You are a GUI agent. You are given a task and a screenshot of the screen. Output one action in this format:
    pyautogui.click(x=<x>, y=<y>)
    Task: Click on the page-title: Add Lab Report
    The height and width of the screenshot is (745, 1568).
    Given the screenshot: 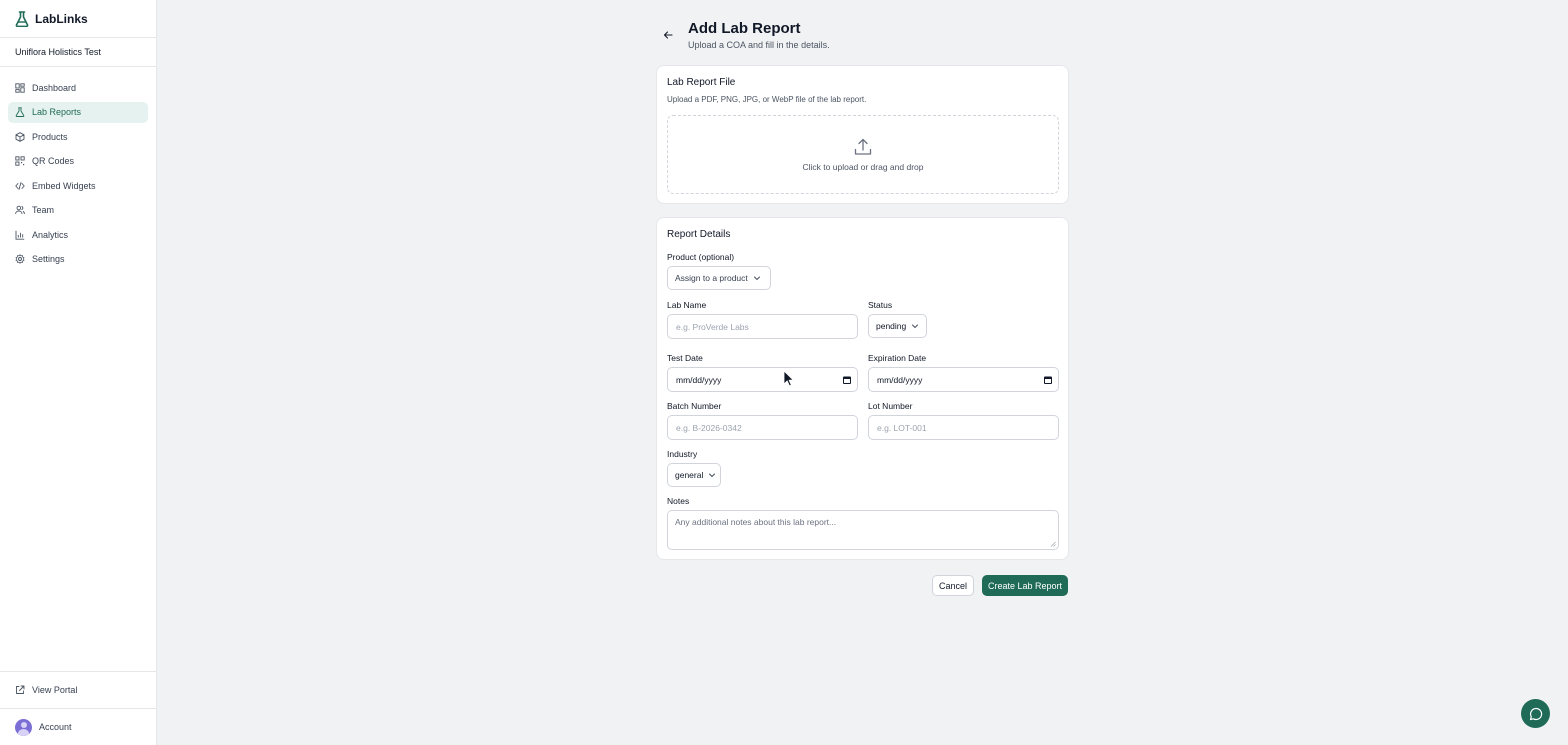 What is the action you would take?
    pyautogui.click(x=744, y=28)
    